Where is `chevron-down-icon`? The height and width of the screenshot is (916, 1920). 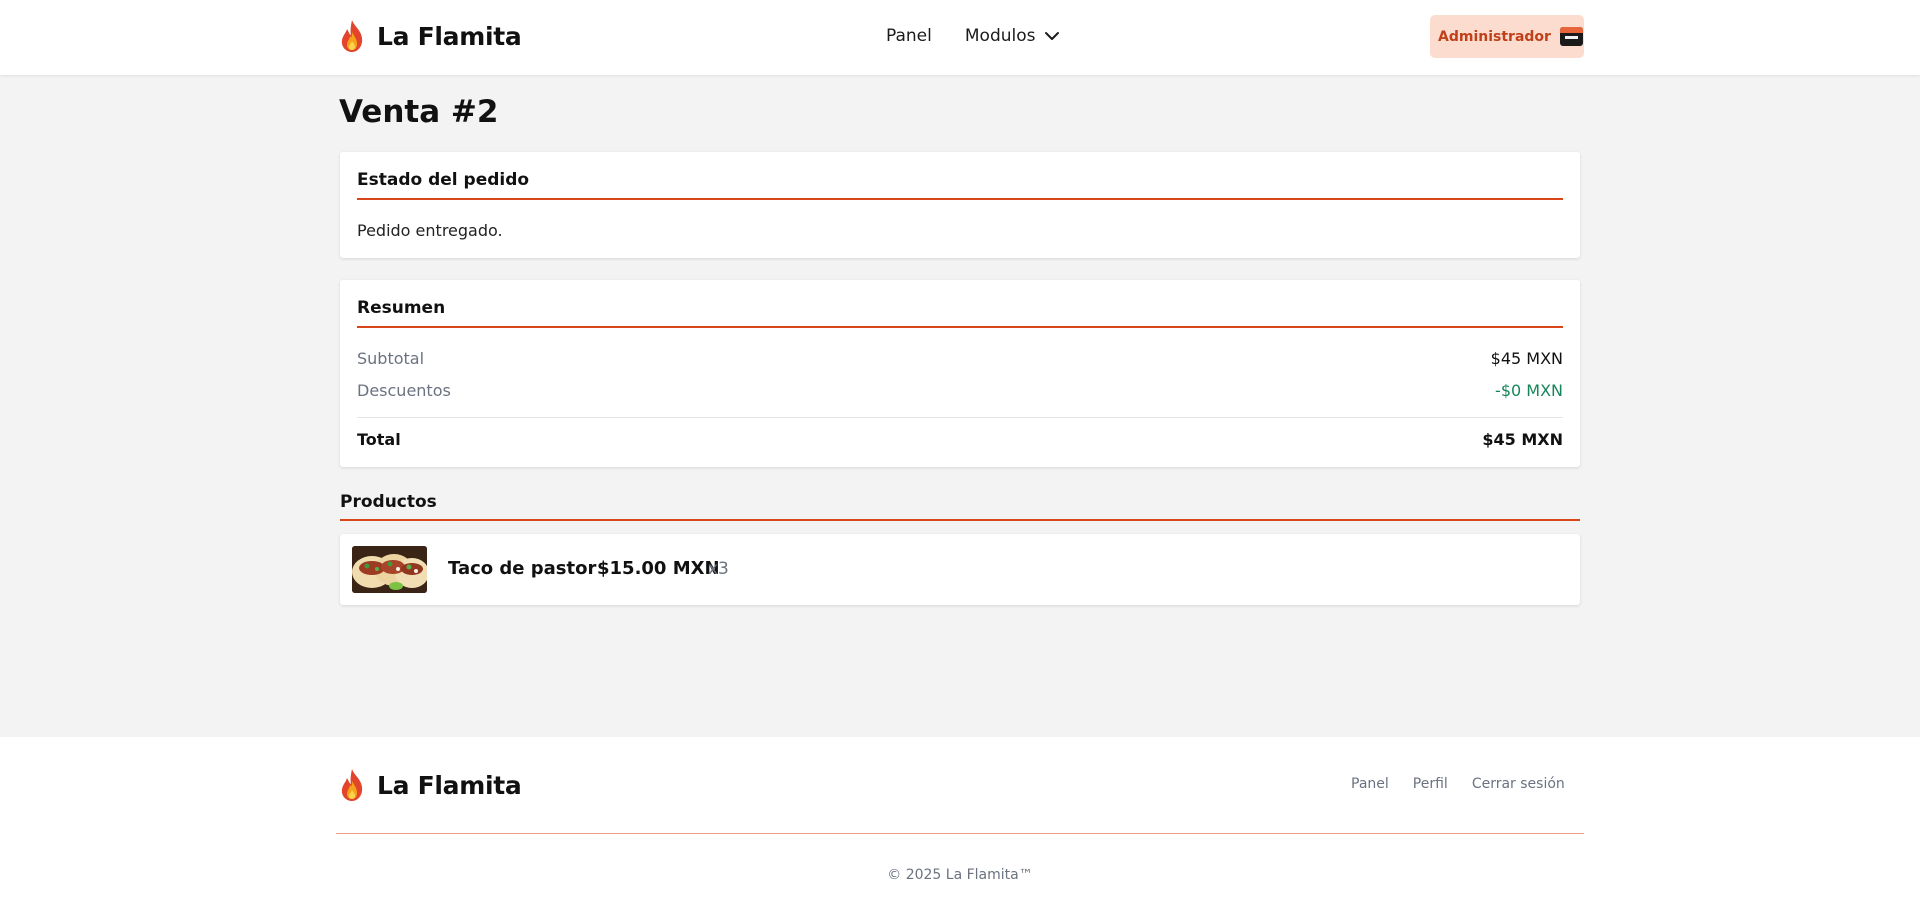 chevron-down-icon is located at coordinates (1051, 36).